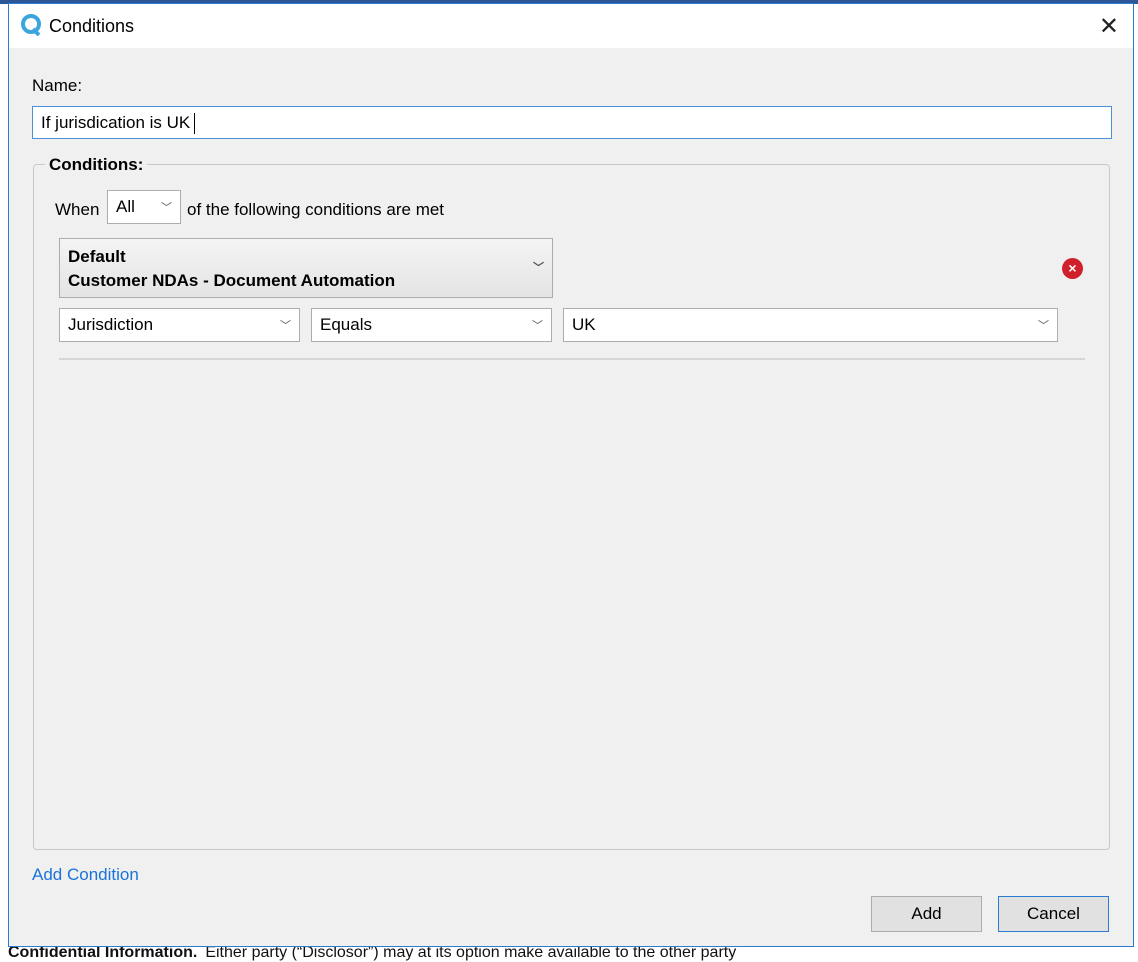  Describe the element at coordinates (111, 324) in the screenshot. I see `field-value: Jurisdiction` at that location.